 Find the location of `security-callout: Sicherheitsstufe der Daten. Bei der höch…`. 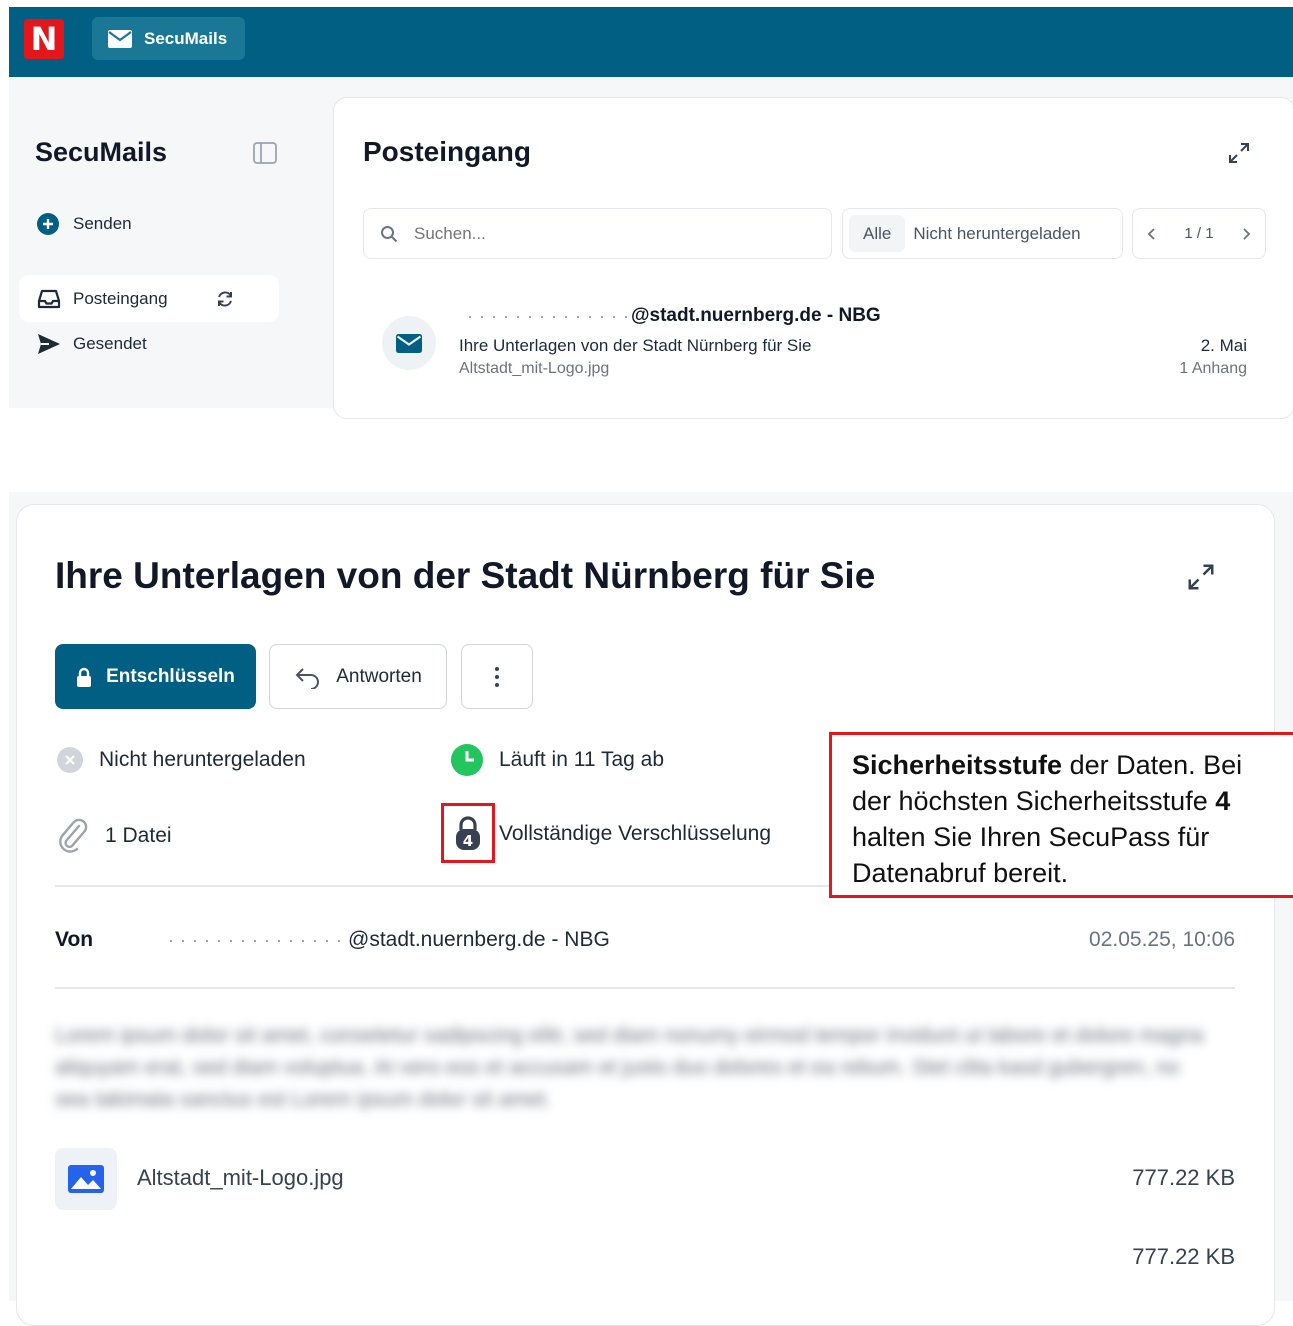

security-callout: Sicherheitsstufe der Daten. Bei der höch… is located at coordinates (1061, 815).